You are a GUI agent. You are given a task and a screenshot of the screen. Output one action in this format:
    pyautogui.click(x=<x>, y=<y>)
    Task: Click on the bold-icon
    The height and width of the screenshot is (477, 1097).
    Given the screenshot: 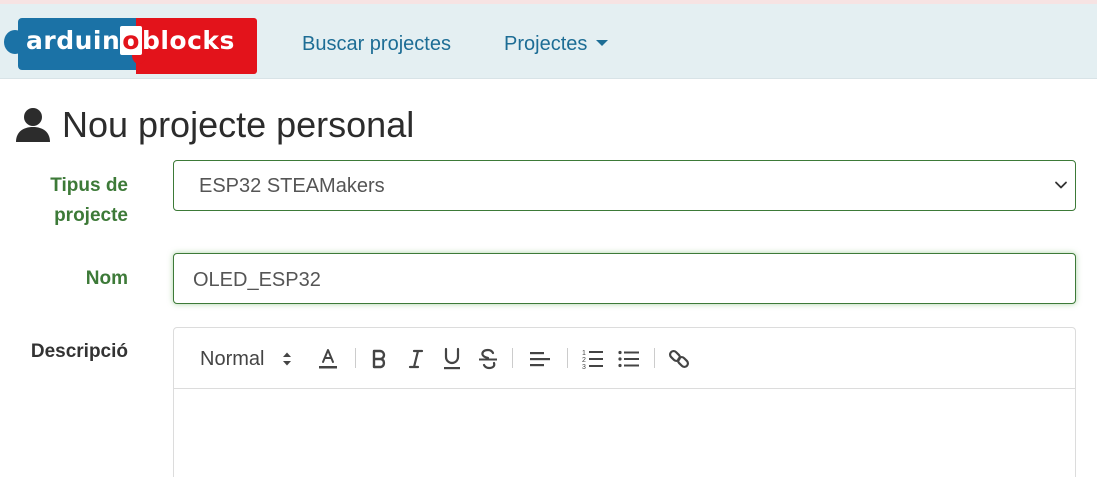 What is the action you would take?
    pyautogui.click(x=379, y=359)
    